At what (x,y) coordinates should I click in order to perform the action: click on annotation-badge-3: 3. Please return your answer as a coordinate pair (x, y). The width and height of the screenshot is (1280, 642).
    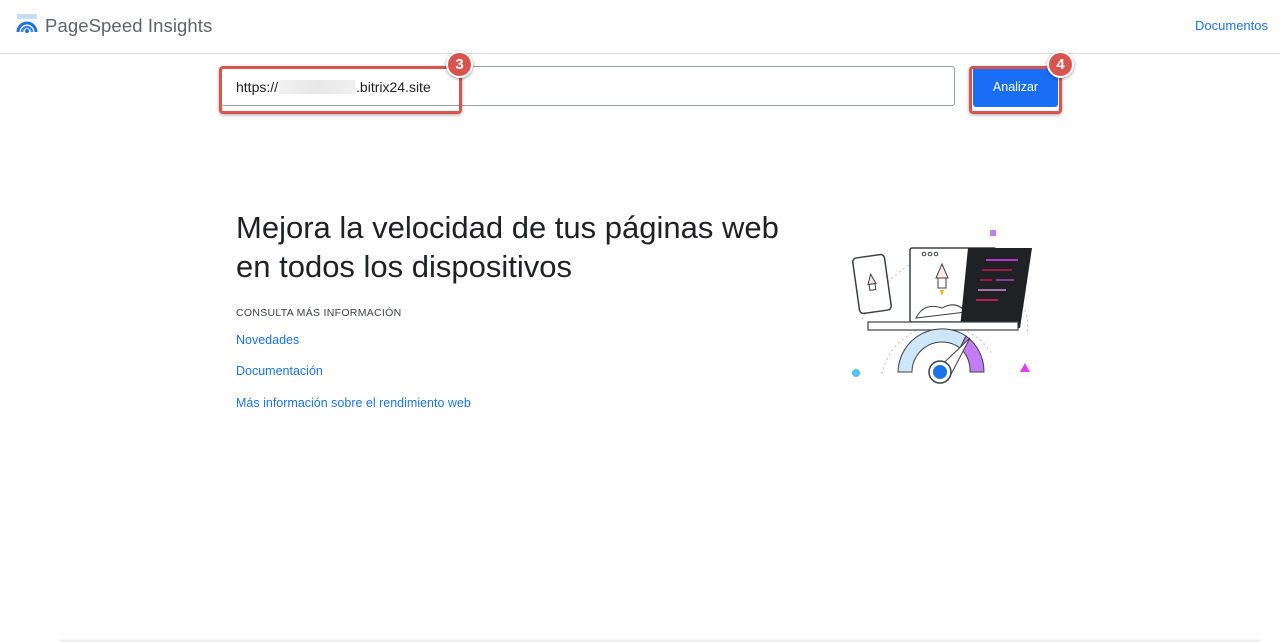
    Looking at the image, I should click on (459, 64).